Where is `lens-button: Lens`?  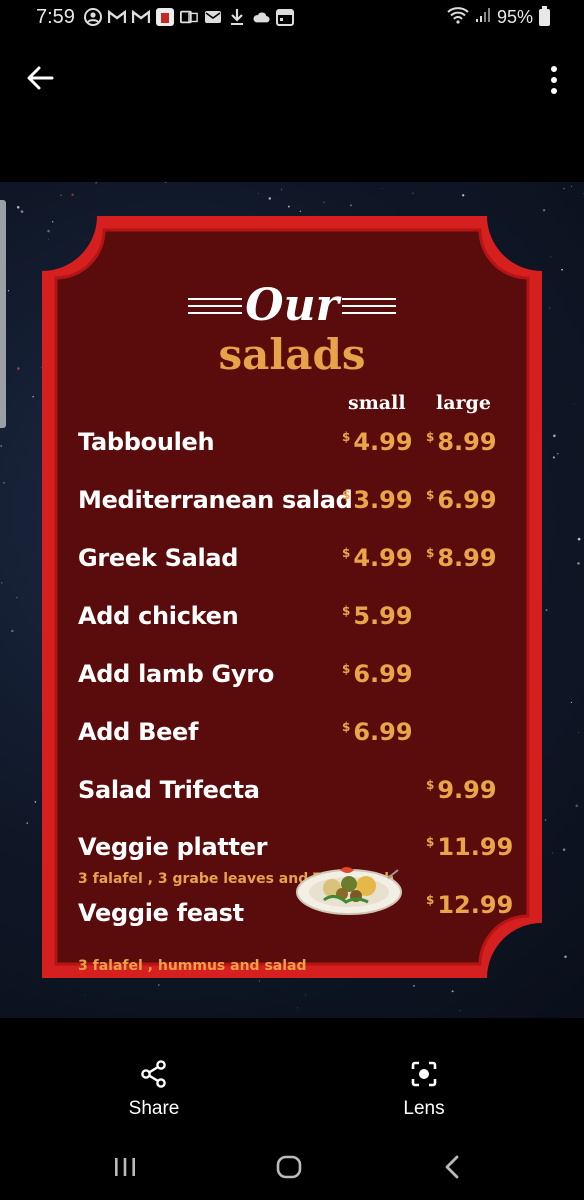
lens-button: Lens is located at coordinates (424, 1090).